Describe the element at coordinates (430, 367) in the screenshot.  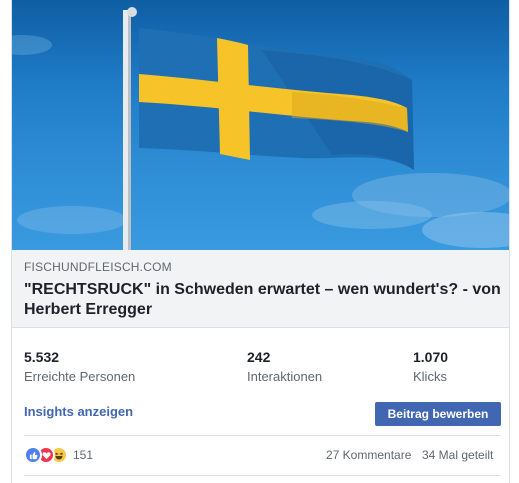
I see `stat-clicks: 1.070 Klicks` at that location.